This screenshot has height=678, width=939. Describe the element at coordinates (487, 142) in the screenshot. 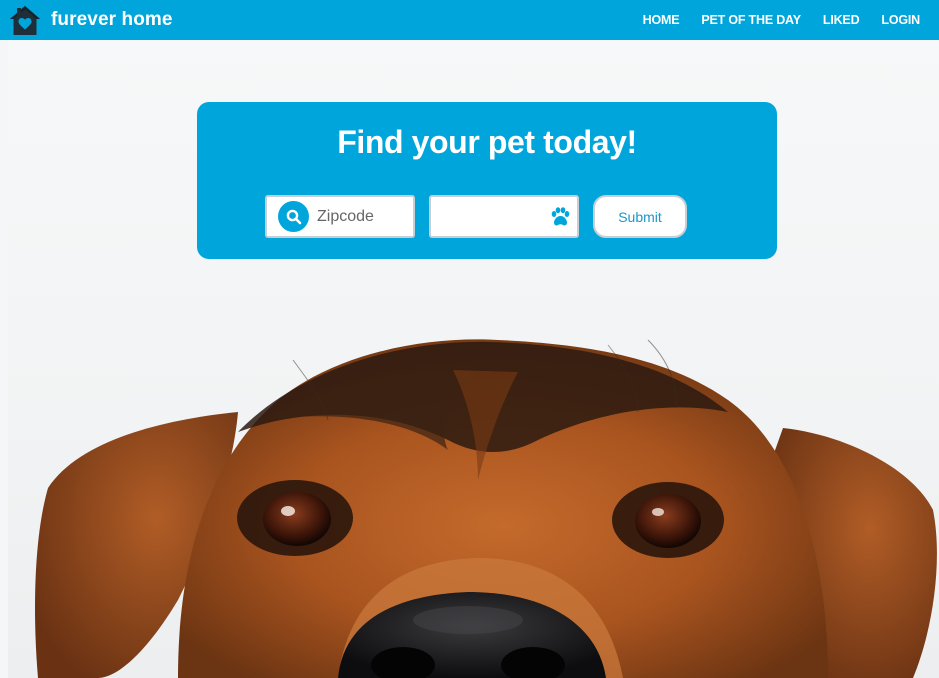

I see `search-title: Find your pet today!` at that location.